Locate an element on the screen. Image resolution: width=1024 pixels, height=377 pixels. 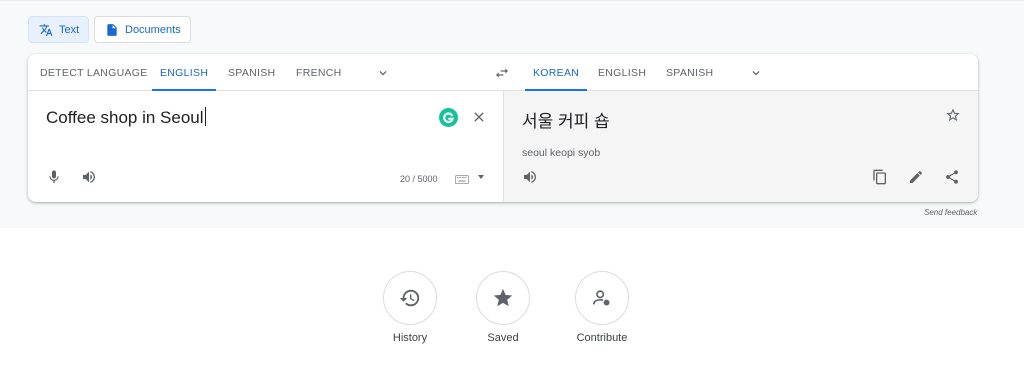
text-mode-button: Text is located at coordinates (58, 29).